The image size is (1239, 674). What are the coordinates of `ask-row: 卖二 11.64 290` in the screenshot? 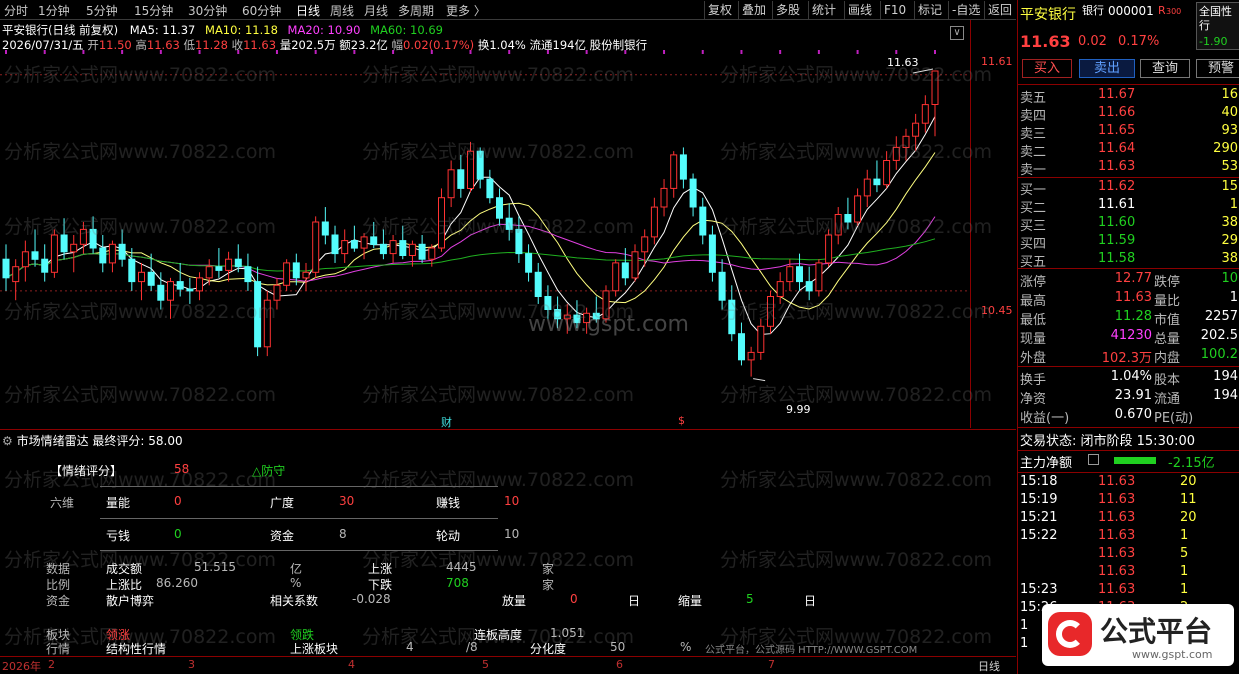 It's located at (1128, 150).